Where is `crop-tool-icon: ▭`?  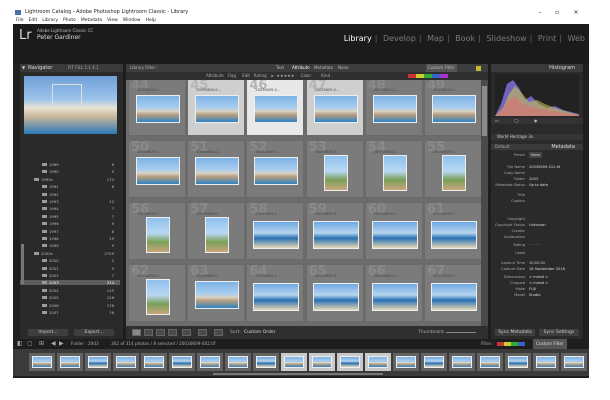
crop-tool-icon: ▭ is located at coordinates (497, 120).